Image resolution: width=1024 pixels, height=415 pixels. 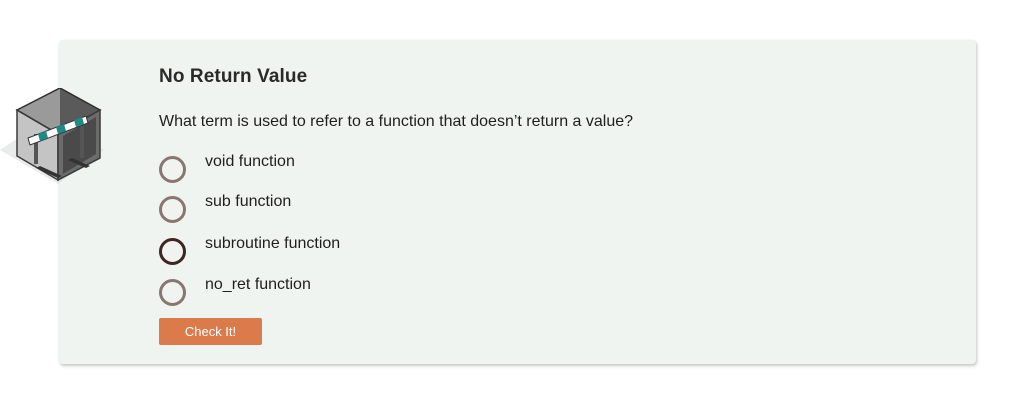 I want to click on option-label: no_ret function, so click(x=258, y=284).